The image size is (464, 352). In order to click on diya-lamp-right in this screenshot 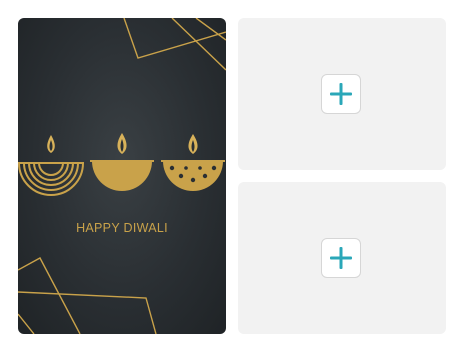, I will do `click(193, 162)`.